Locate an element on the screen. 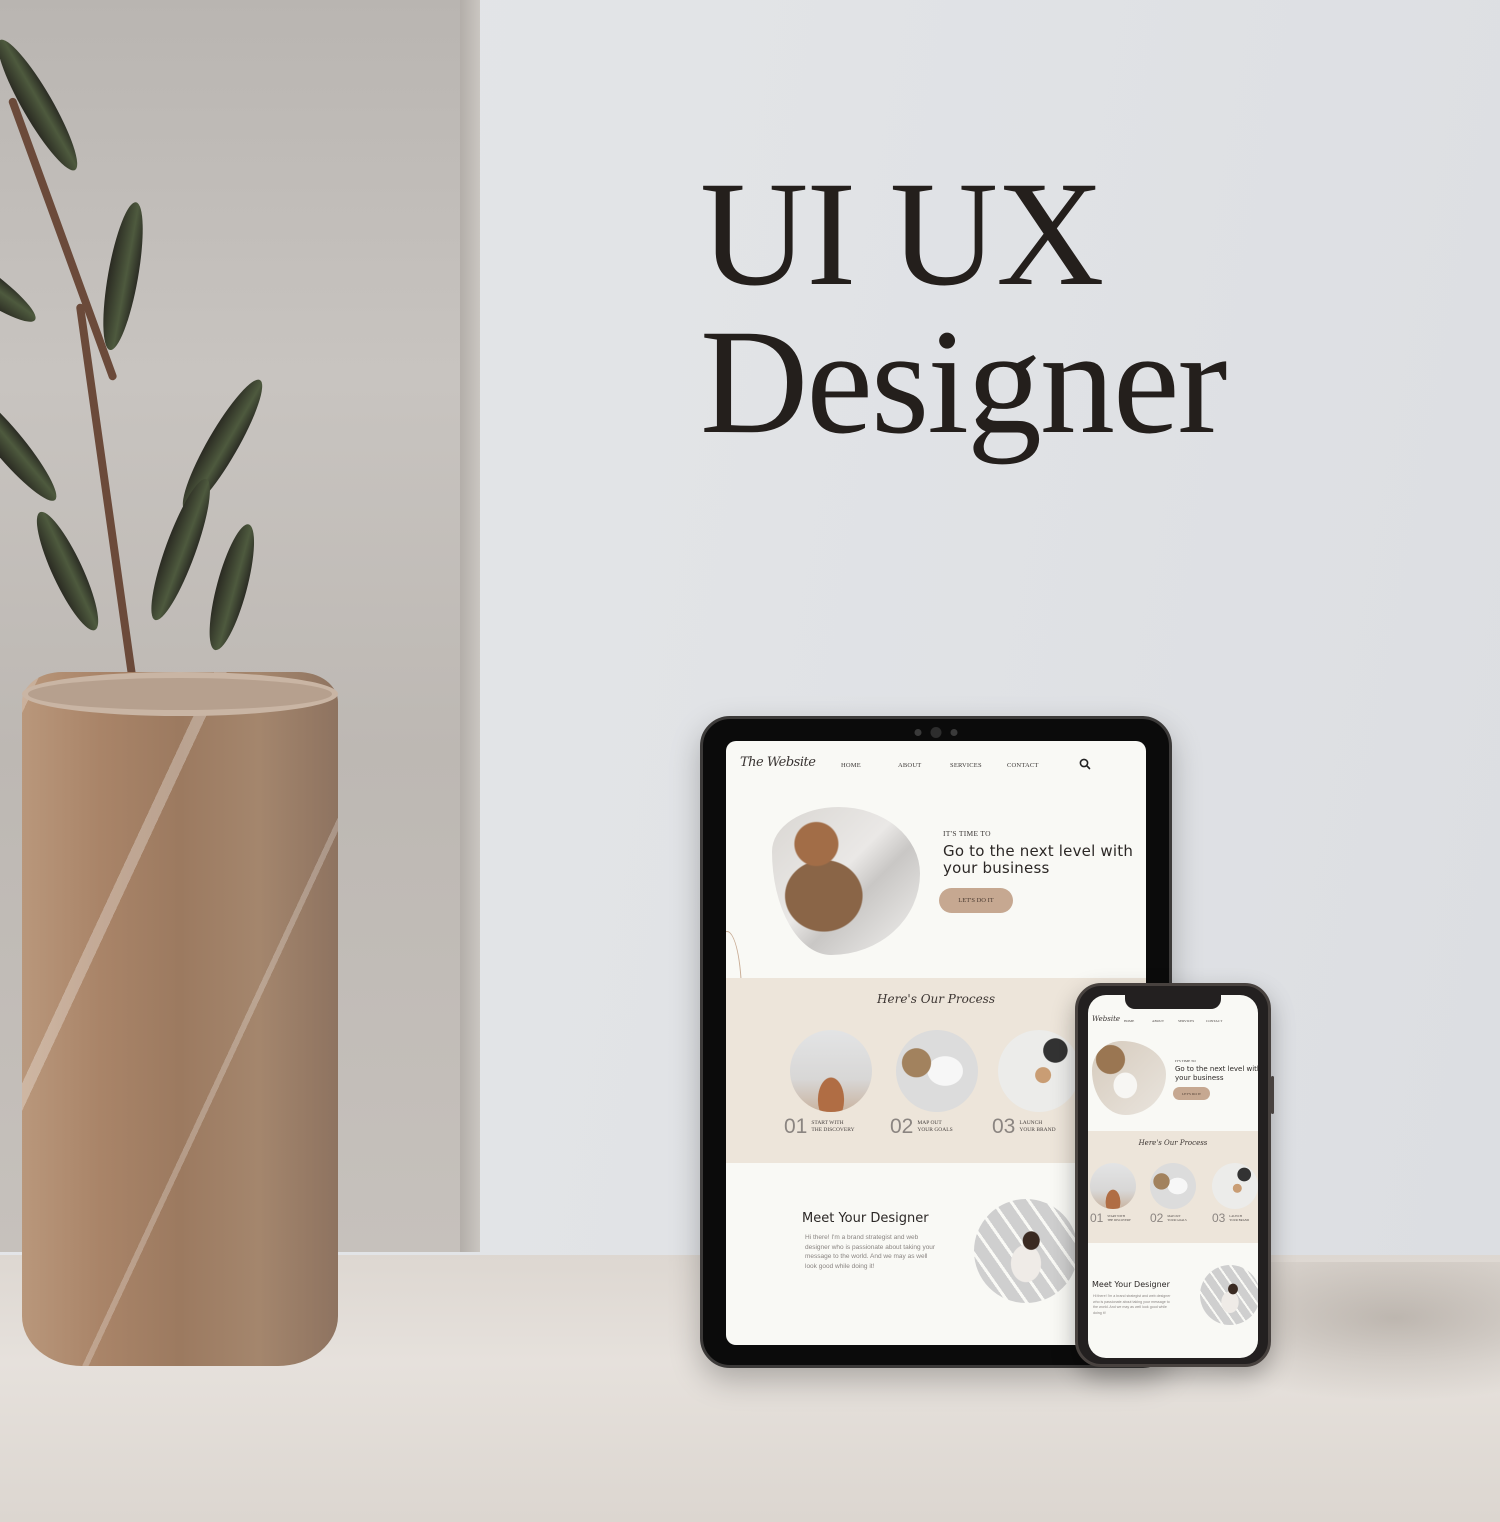 This screenshot has height=1522, width=1500. tablet-camera is located at coordinates (936, 732).